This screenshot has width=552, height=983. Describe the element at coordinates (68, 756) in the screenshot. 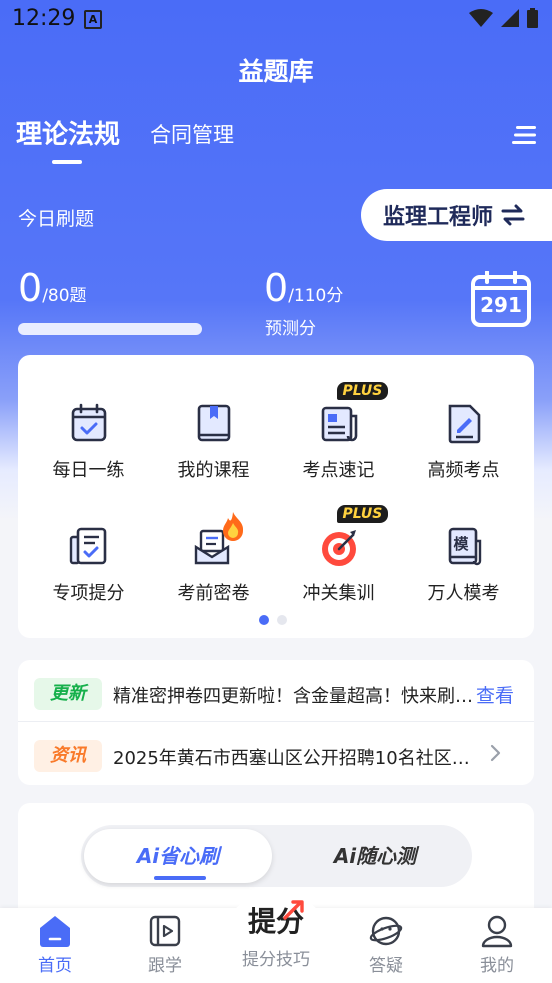

I see `info-tag: 资讯` at that location.